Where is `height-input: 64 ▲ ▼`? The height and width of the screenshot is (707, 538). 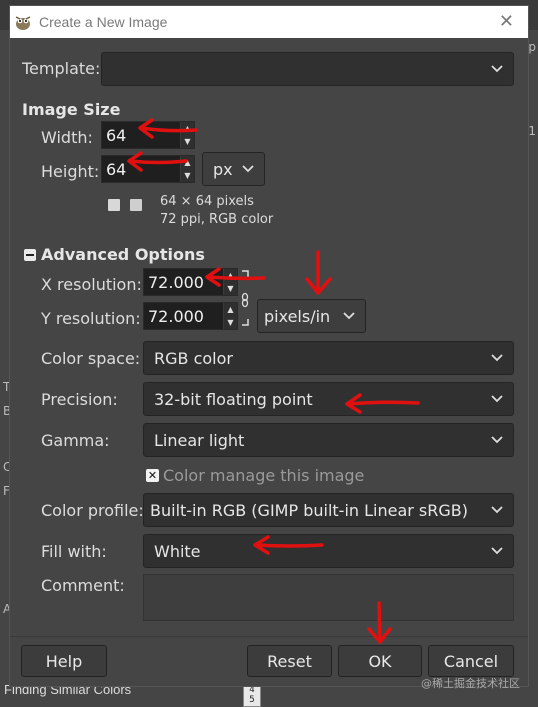
height-input: 64 ▲ ▼ is located at coordinates (148, 169).